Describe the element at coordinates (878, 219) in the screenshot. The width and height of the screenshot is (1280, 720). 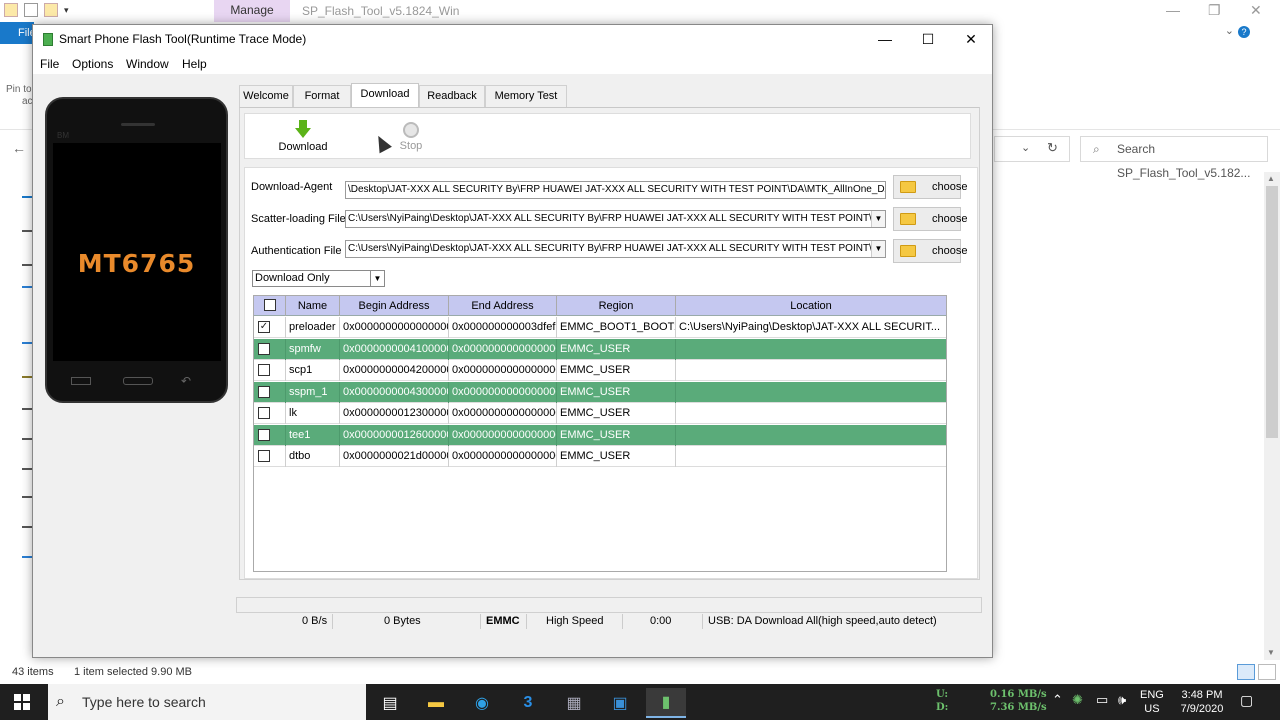
I see `scatter-dropdown-icon: ▼` at that location.